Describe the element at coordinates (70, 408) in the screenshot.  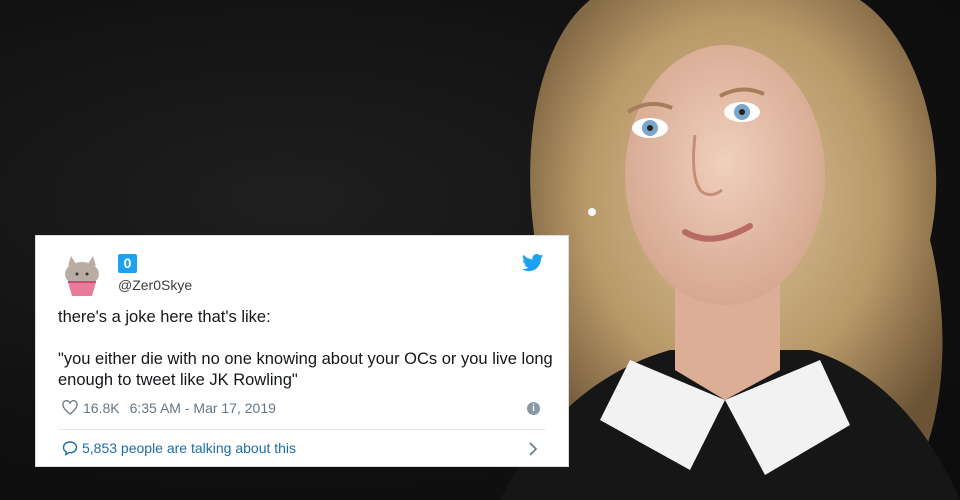
I see `heart-icon` at that location.